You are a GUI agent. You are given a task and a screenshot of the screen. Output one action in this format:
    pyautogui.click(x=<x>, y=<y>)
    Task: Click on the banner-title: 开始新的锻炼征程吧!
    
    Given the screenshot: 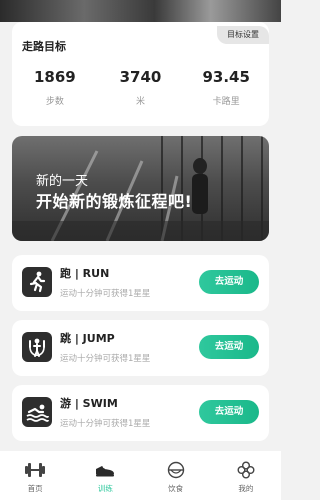 What is the action you would take?
    pyautogui.click(x=114, y=201)
    